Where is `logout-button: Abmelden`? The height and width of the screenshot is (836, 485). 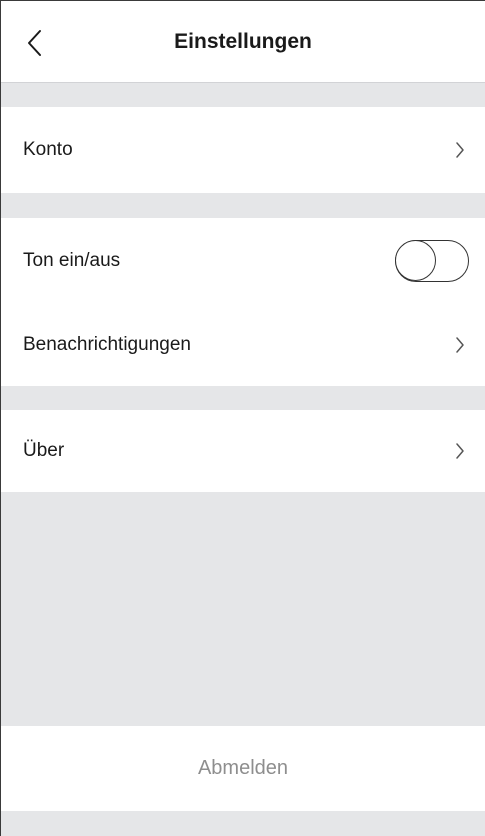
logout-button: Abmelden is located at coordinates (243, 768).